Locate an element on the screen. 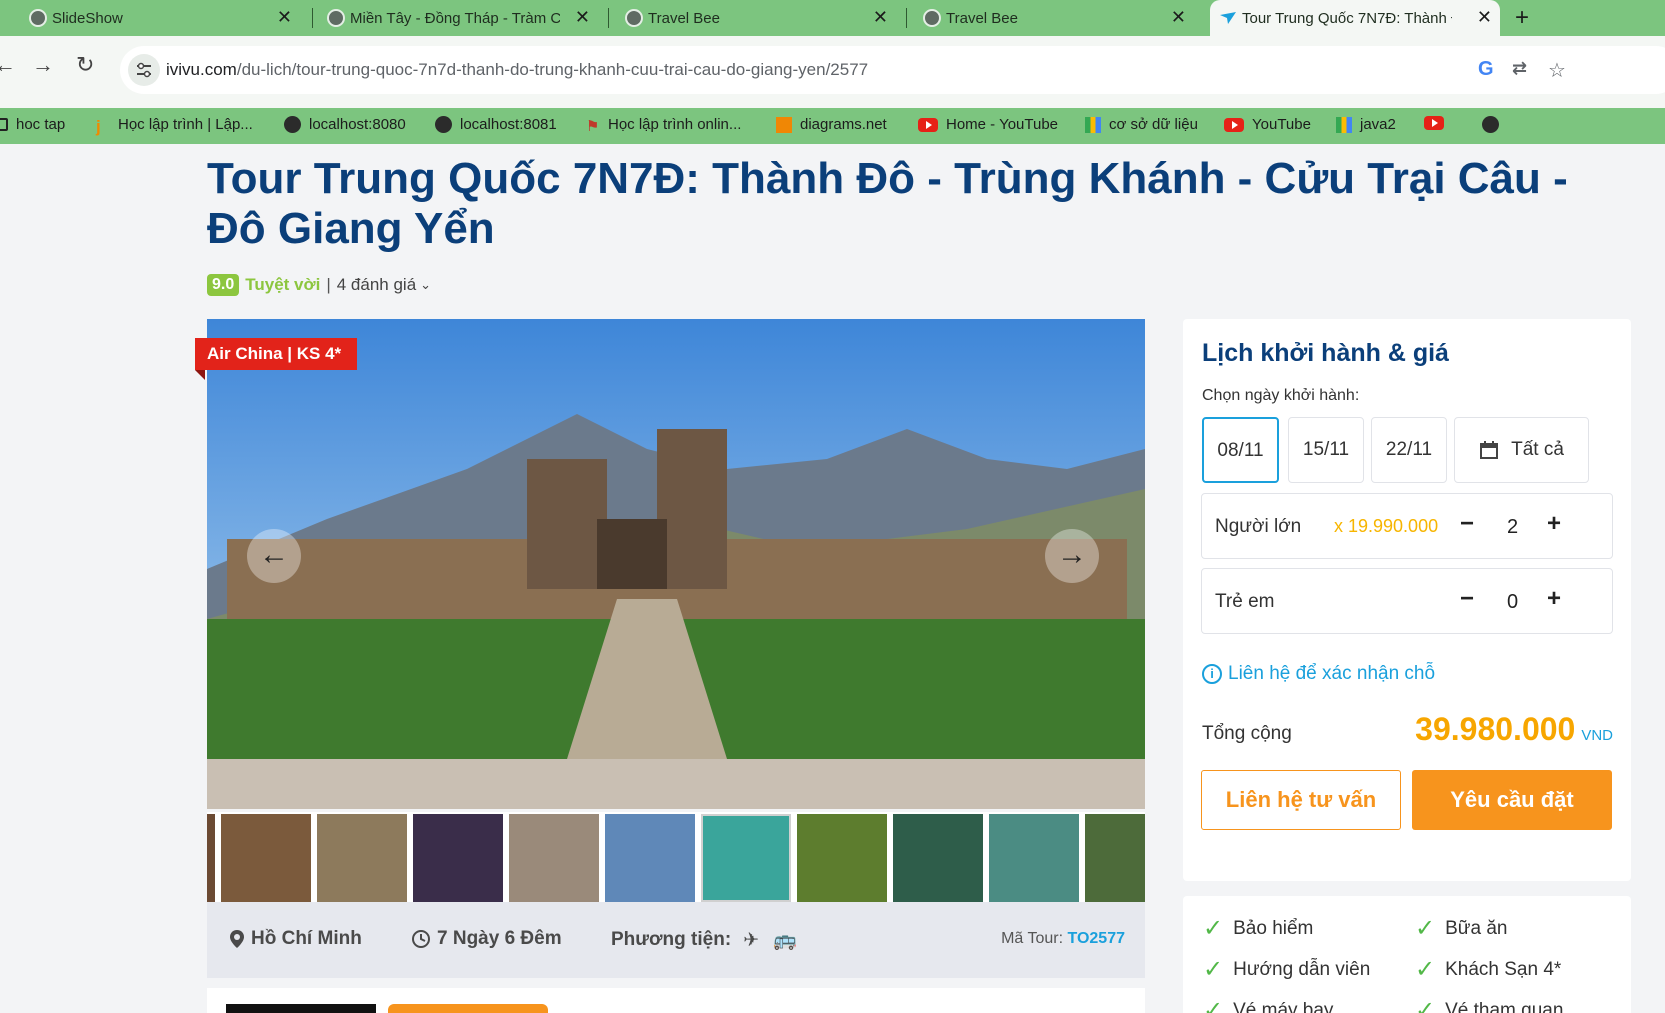 This screenshot has height=1013, width=1665. info-icon: i is located at coordinates (1212, 674).